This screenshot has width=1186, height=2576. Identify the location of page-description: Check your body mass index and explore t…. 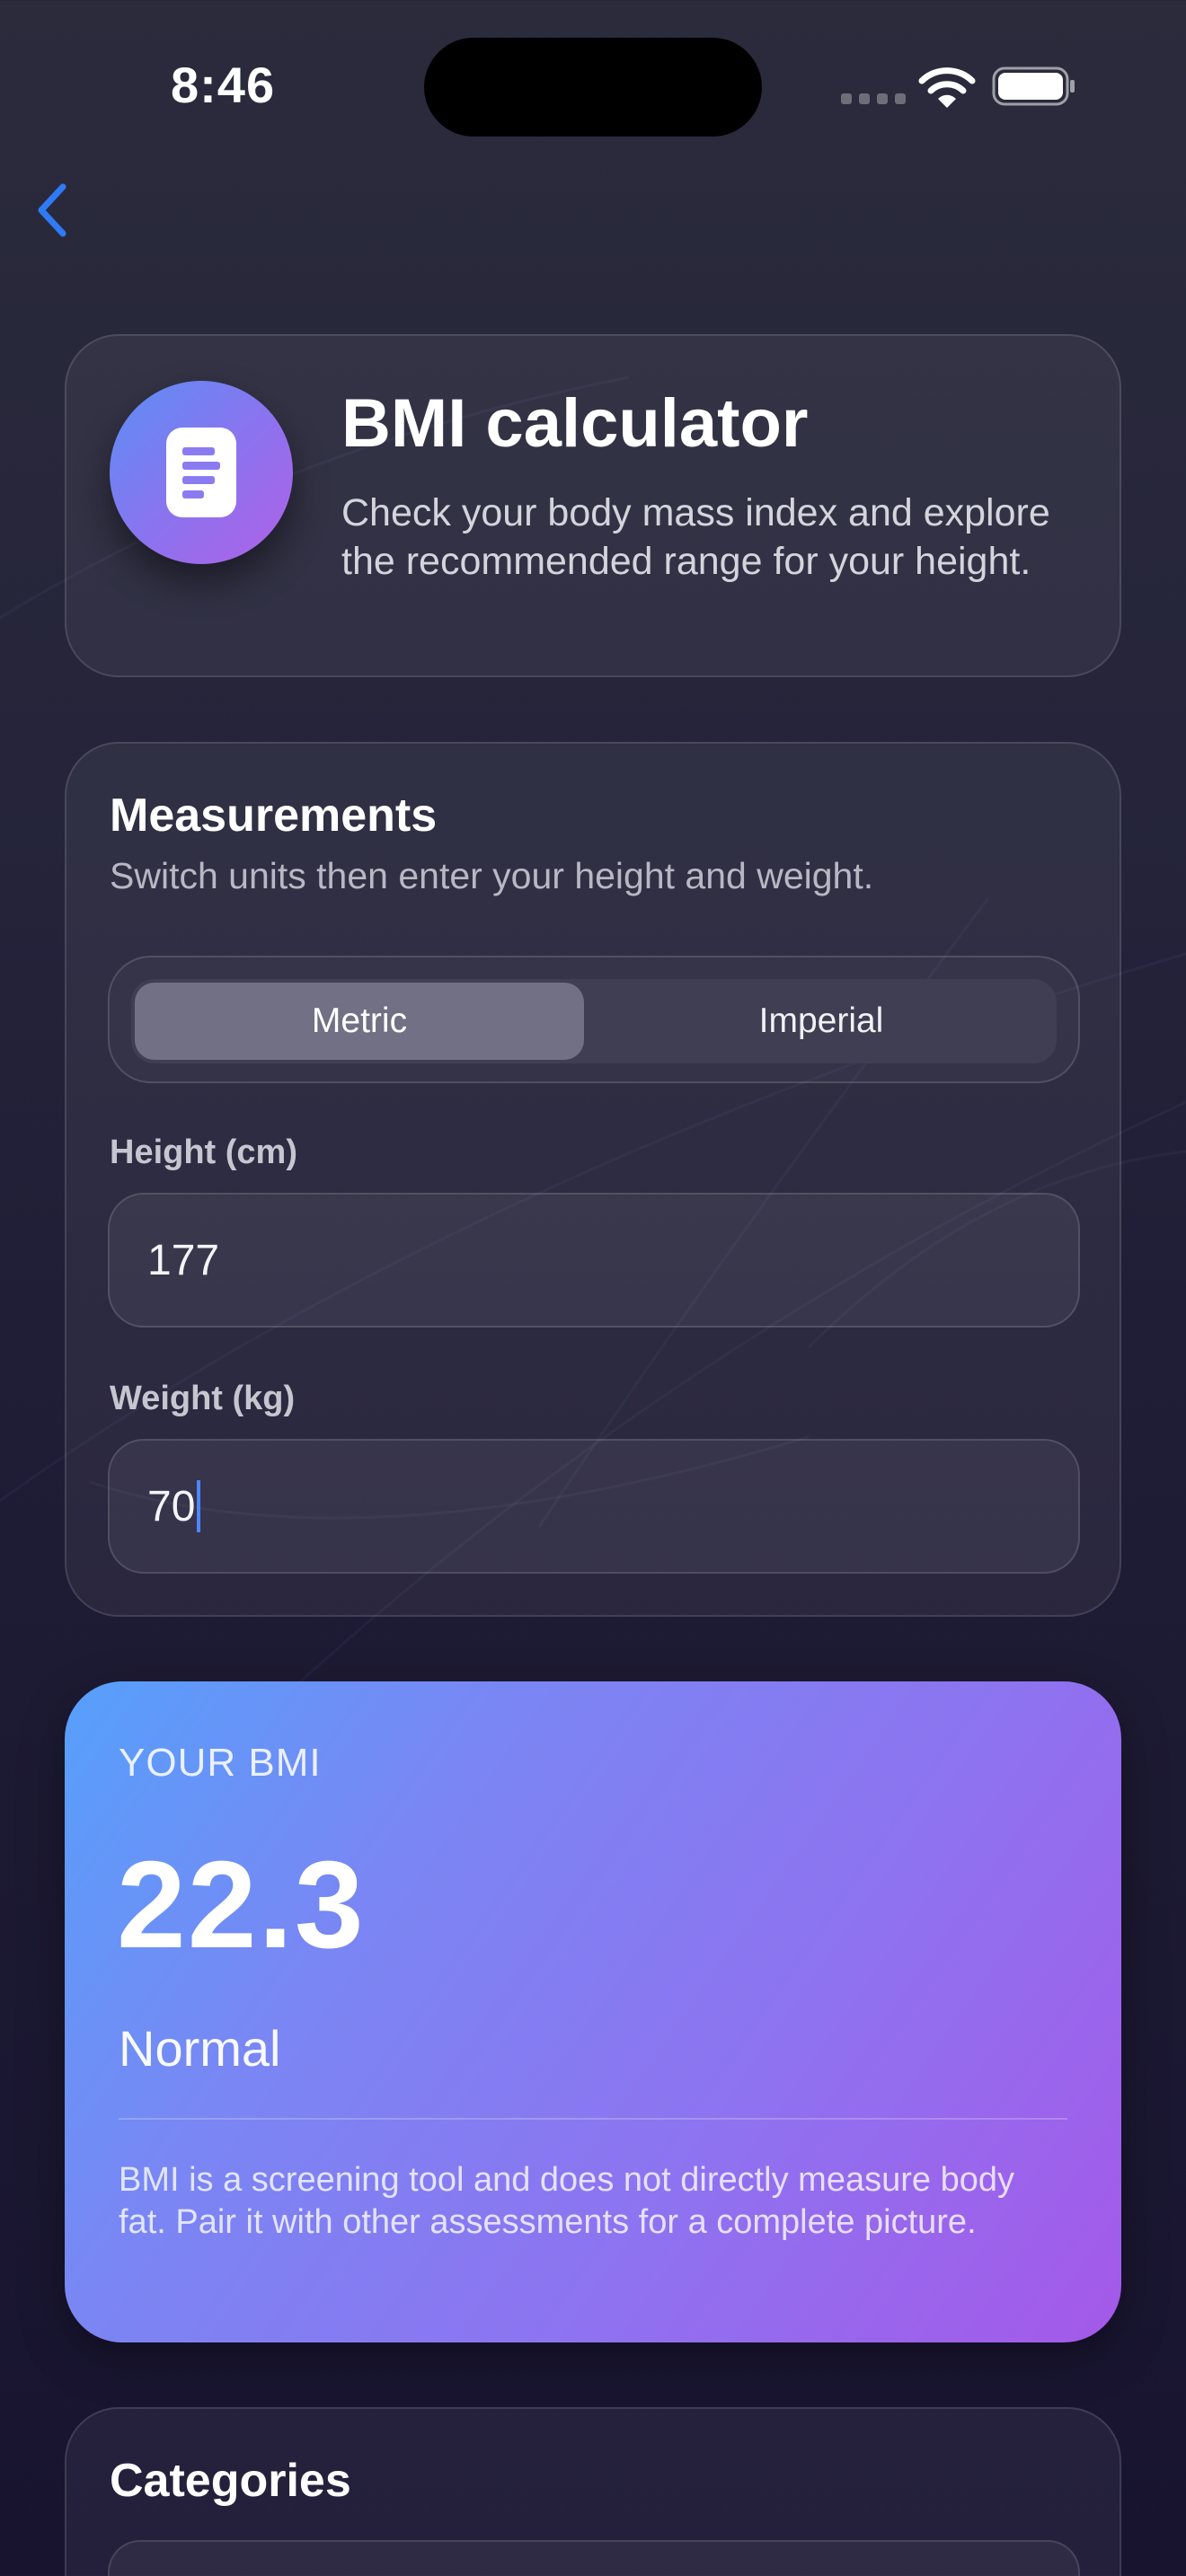
(695, 537).